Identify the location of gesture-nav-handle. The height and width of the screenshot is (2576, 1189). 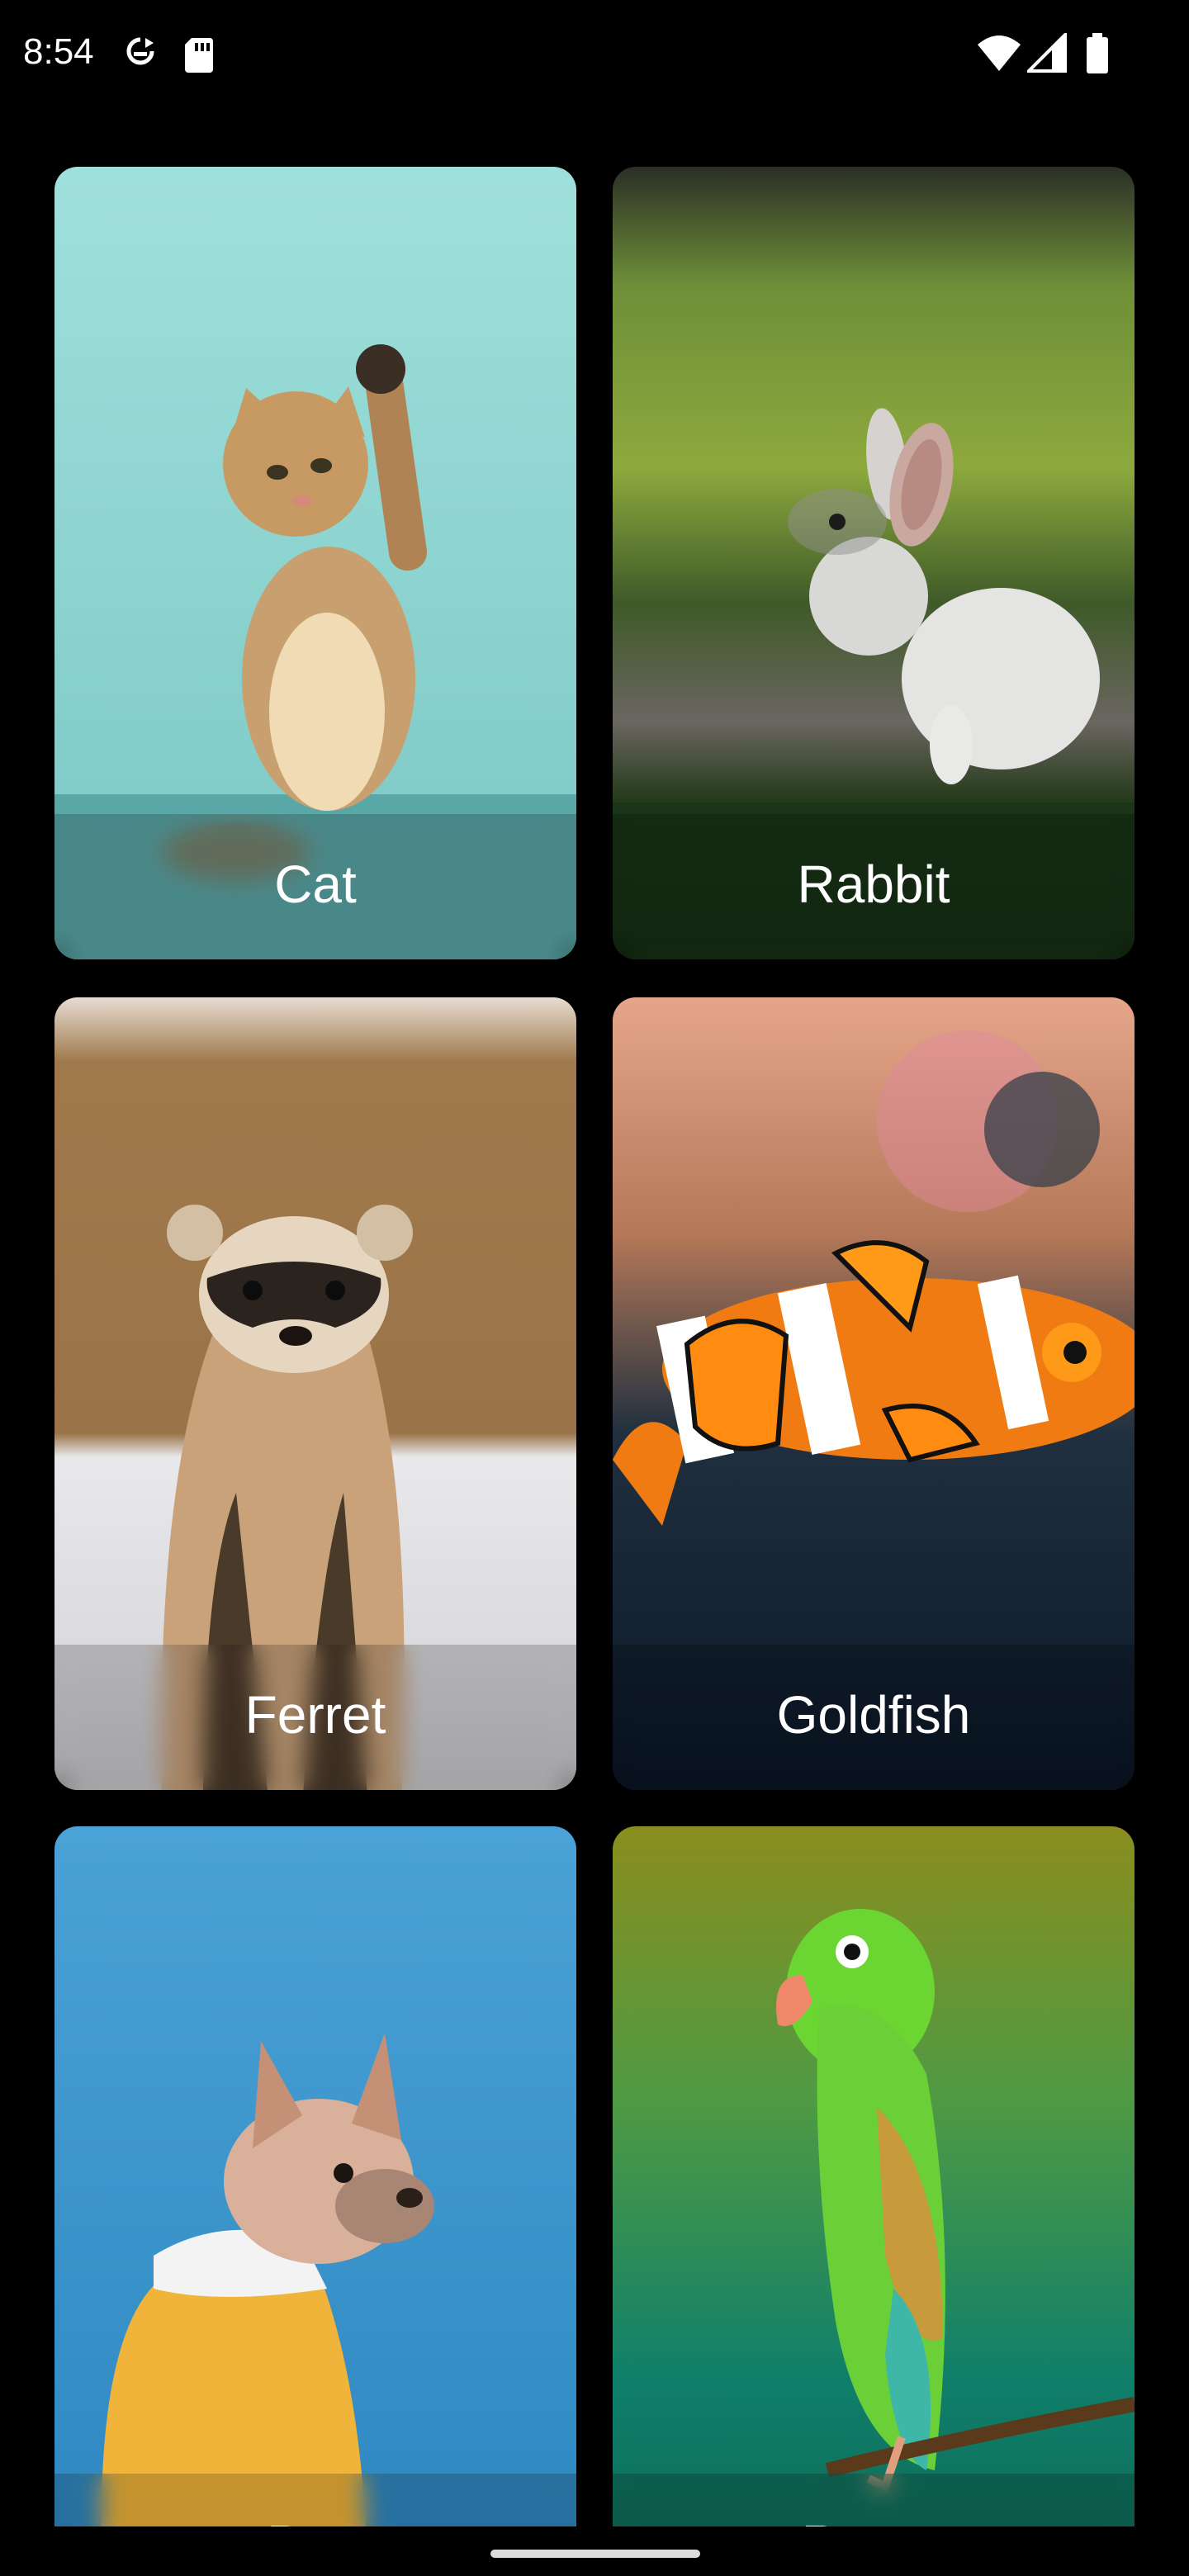
(595, 2554).